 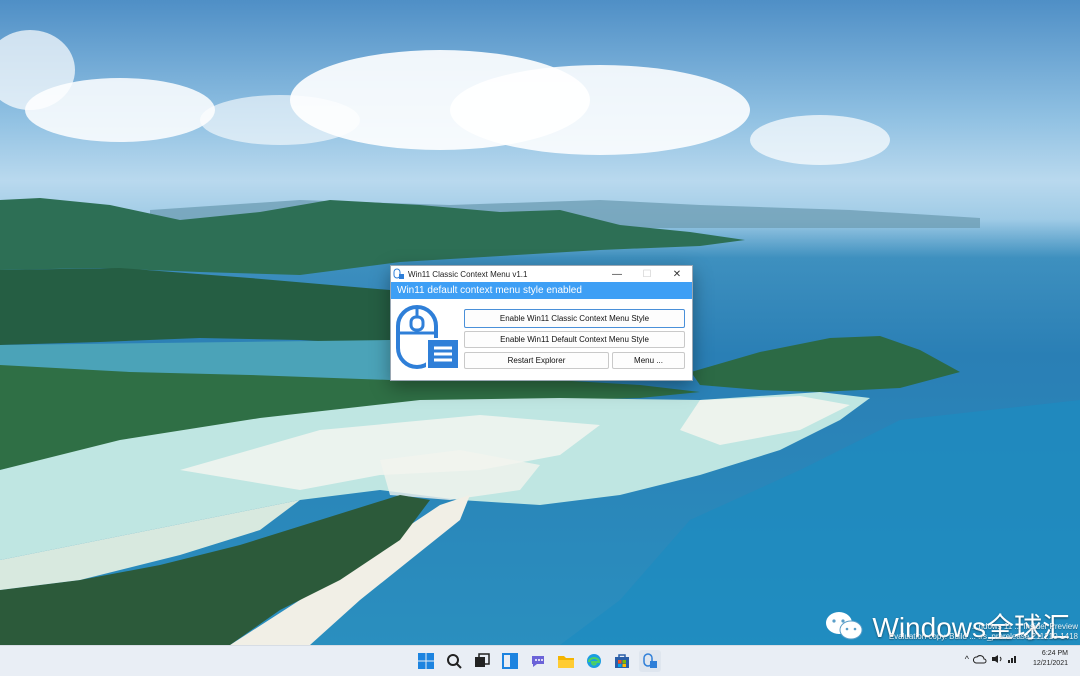 What do you see at coordinates (594, 661) in the screenshot?
I see `edge-icon` at bounding box center [594, 661].